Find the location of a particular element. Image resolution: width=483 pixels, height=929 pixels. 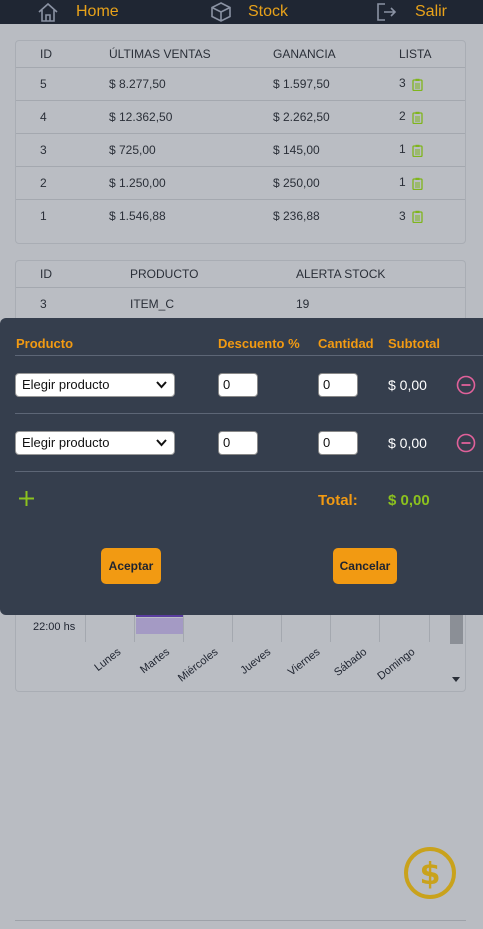

sale-profit-cell: $ 250,00 is located at coordinates (336, 183).